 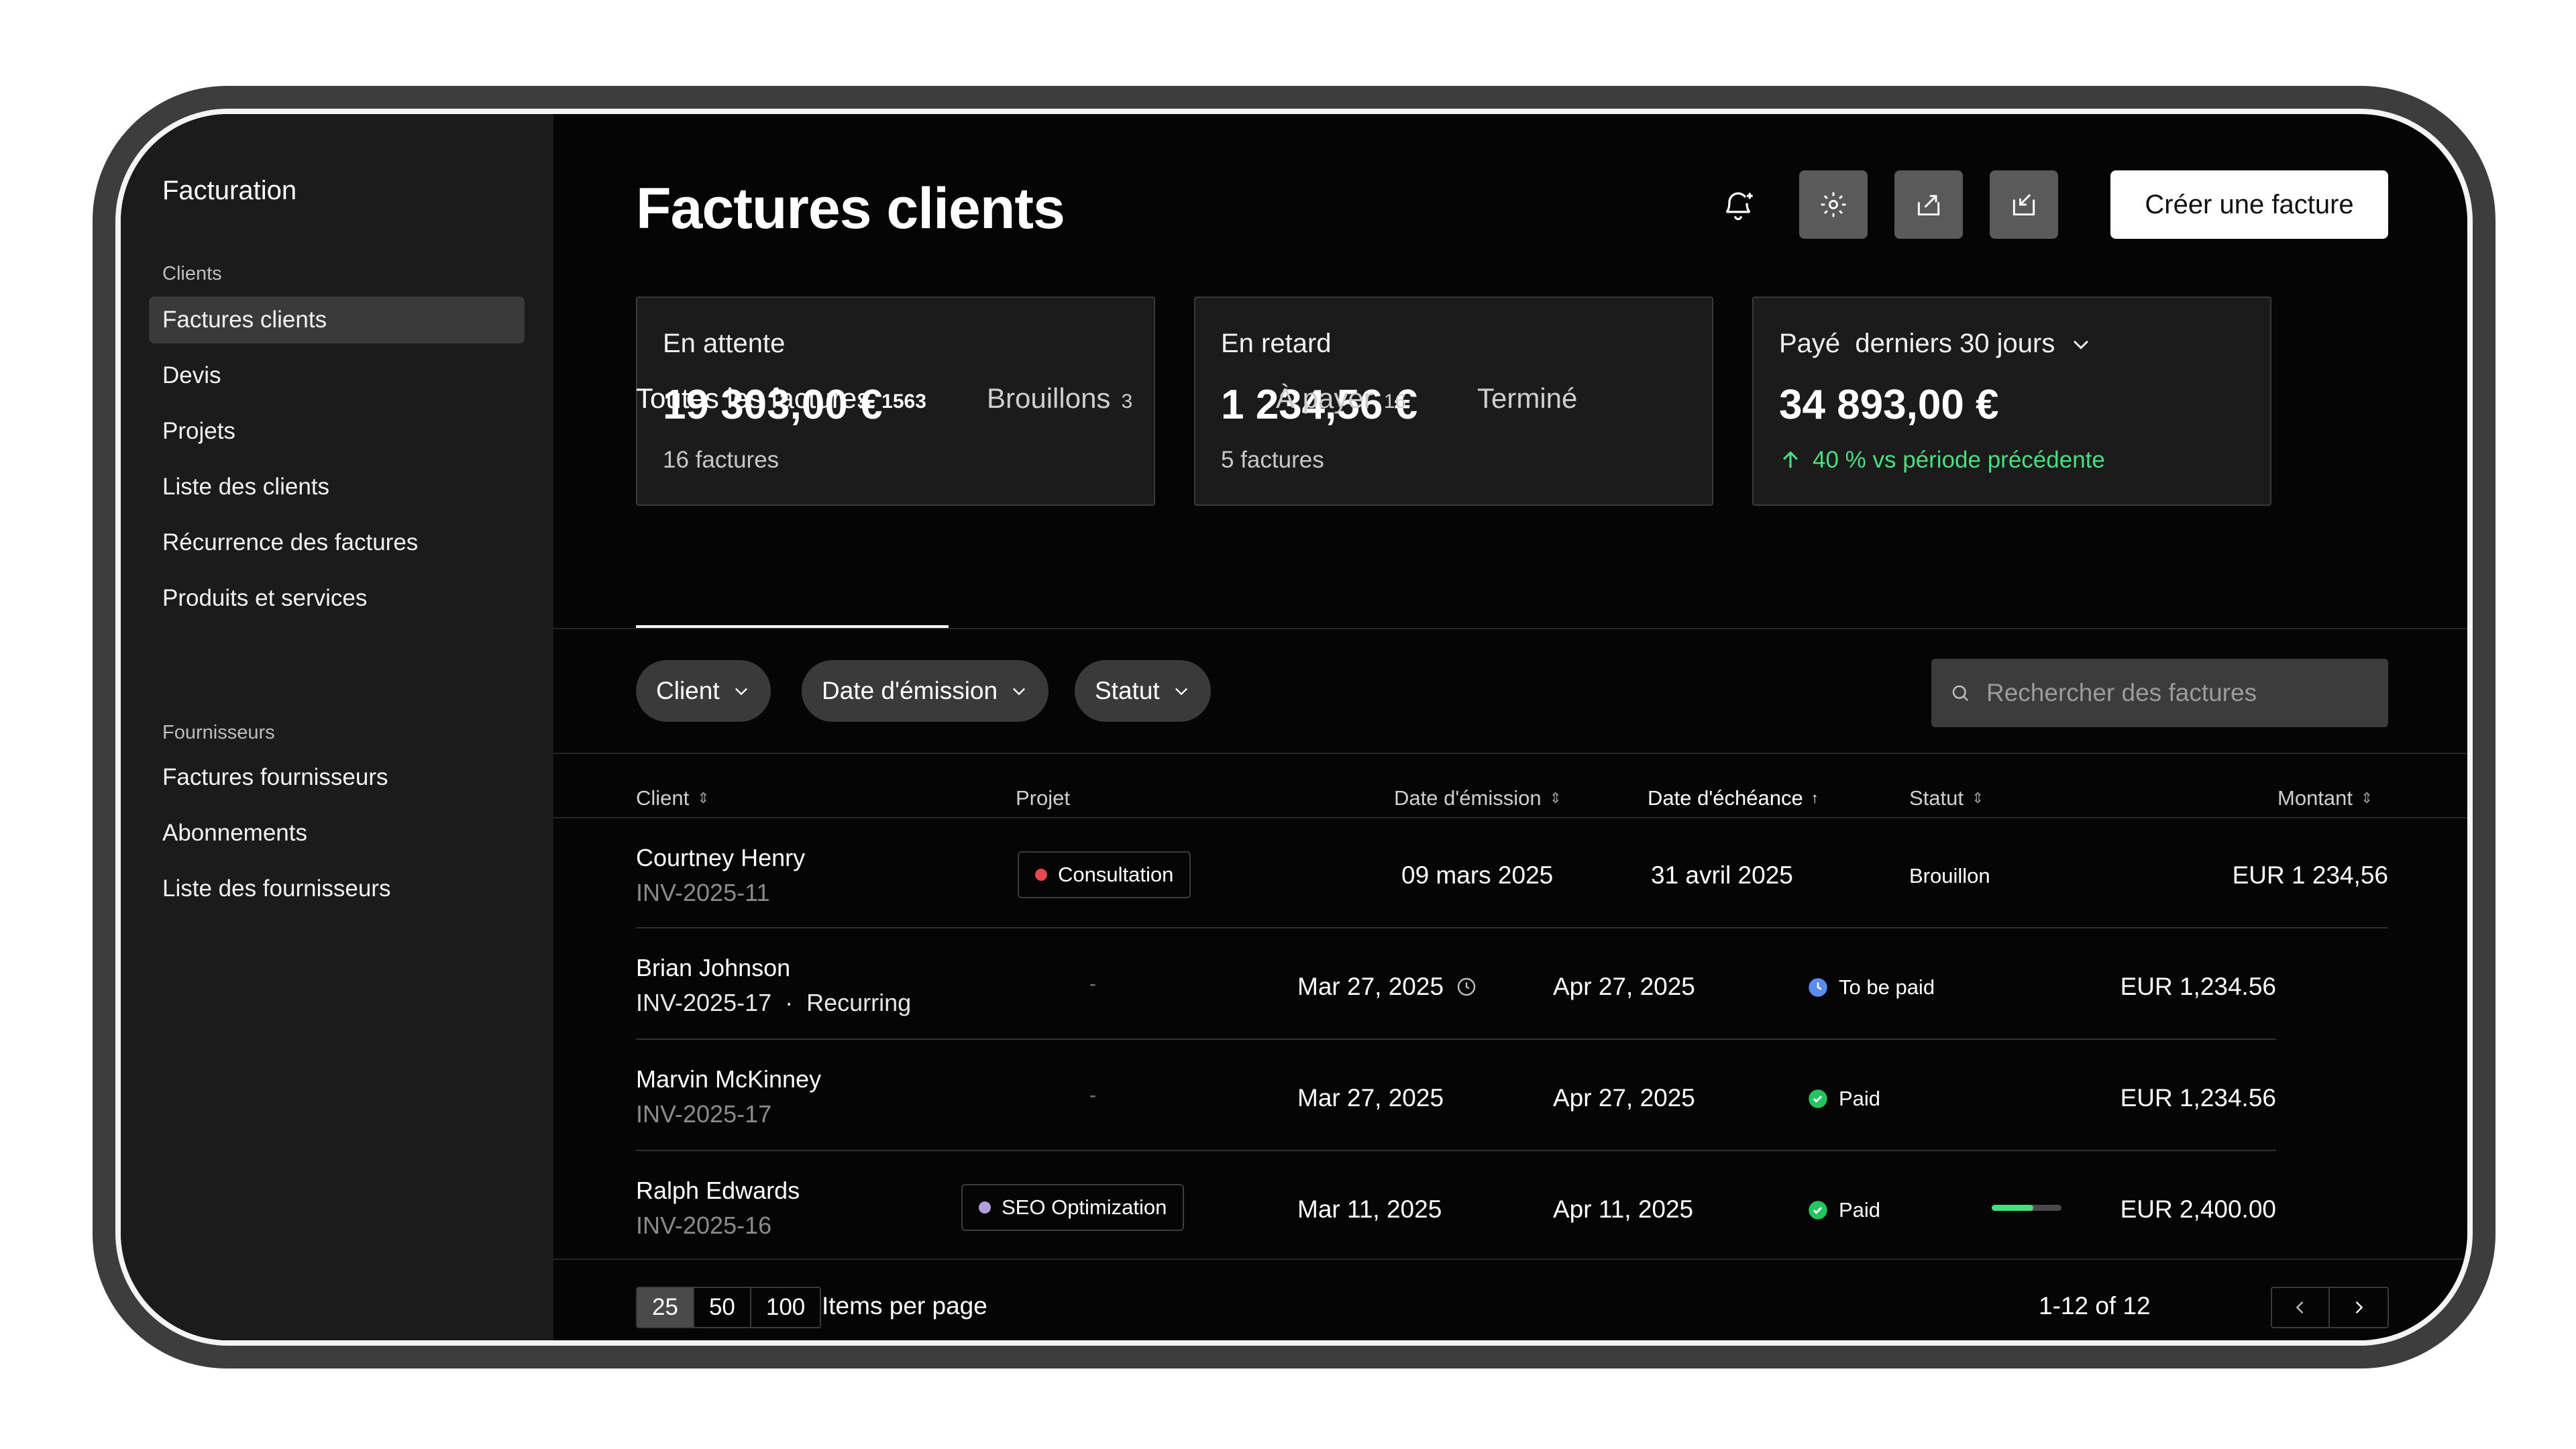 I want to click on invoice-meta: INV-2025-17 · Recurring, so click(x=773, y=1003).